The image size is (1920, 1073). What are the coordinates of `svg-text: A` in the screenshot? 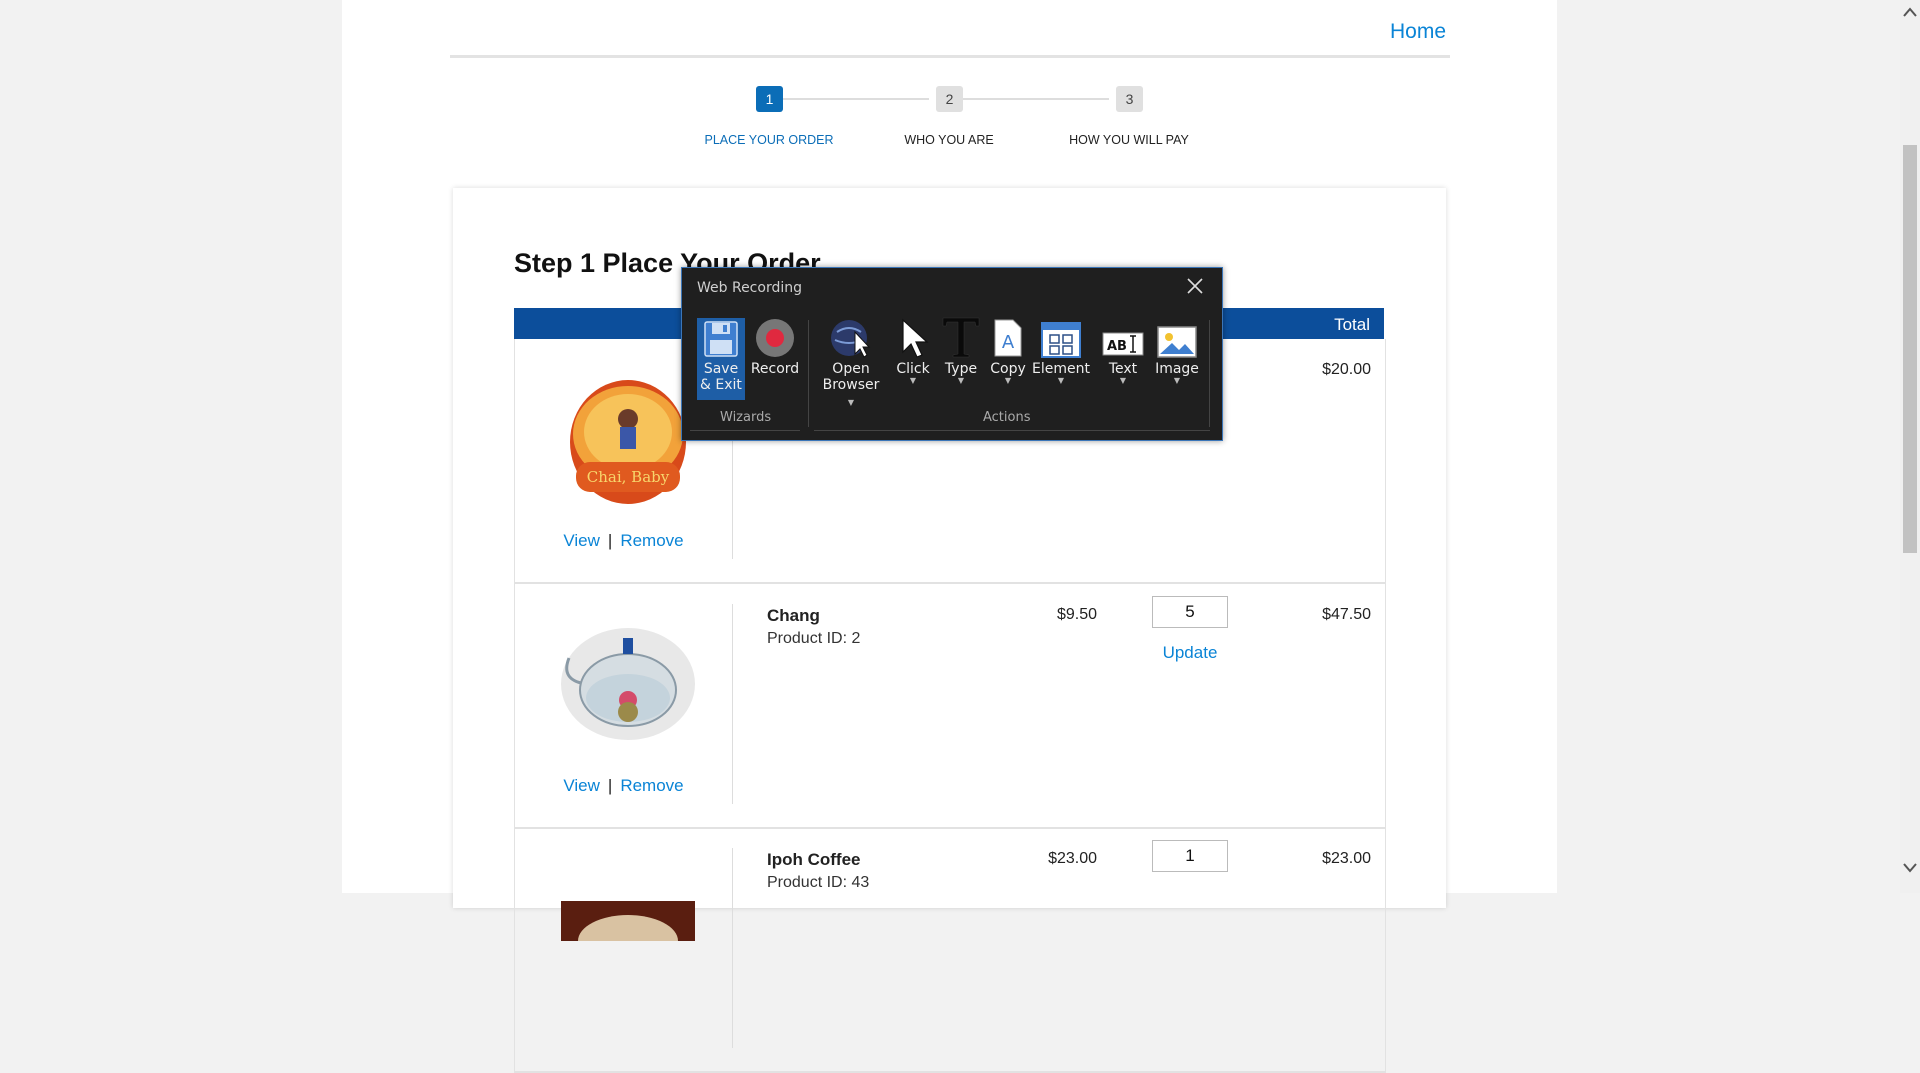 It's located at (1008, 342).